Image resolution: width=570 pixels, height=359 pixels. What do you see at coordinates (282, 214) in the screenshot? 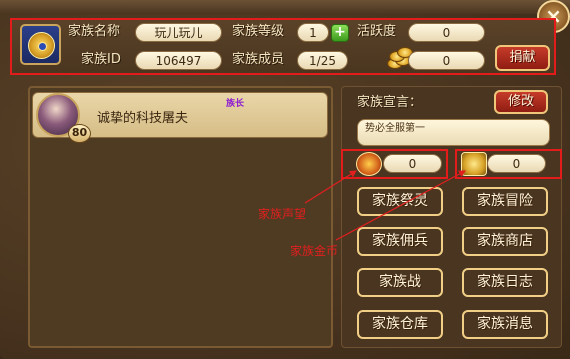
I see `honor-annotation: 家族声望` at bounding box center [282, 214].